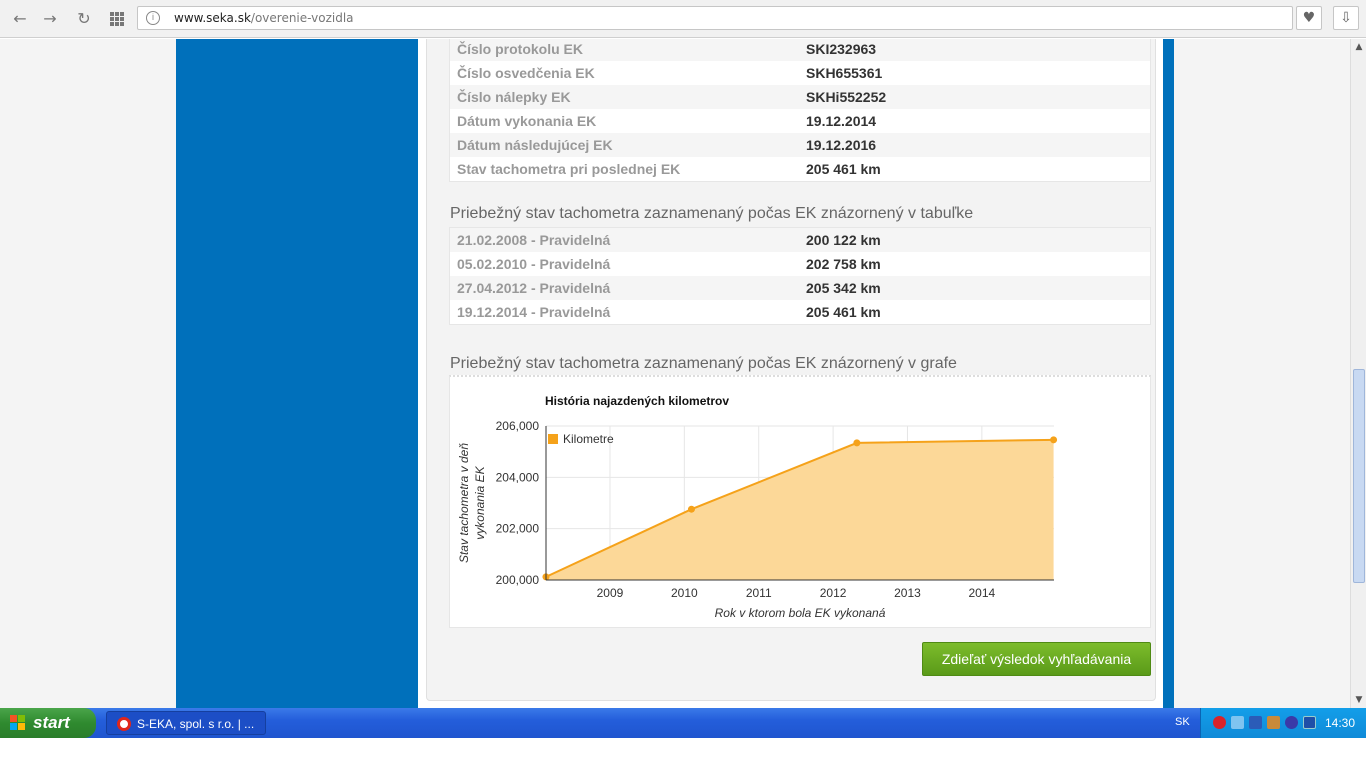 Image resolution: width=1366 pixels, height=768 pixels. Describe the element at coordinates (526, 73) in the screenshot. I see `row-label: Číslo osvedčenia EK` at that location.